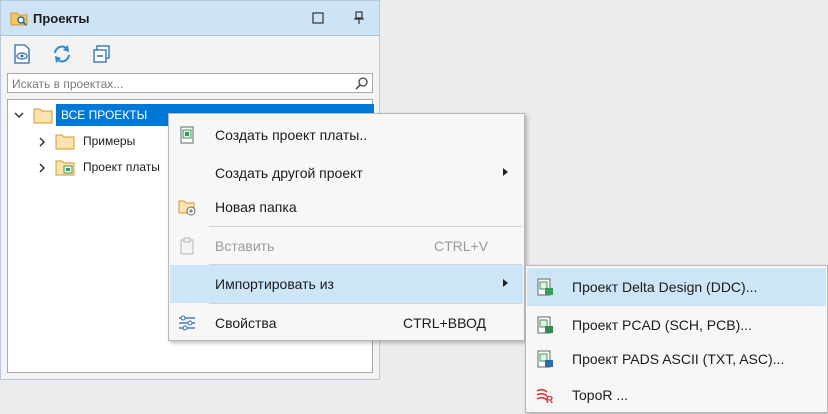  What do you see at coordinates (187, 323) in the screenshot?
I see `properties-sliders-icon` at bounding box center [187, 323].